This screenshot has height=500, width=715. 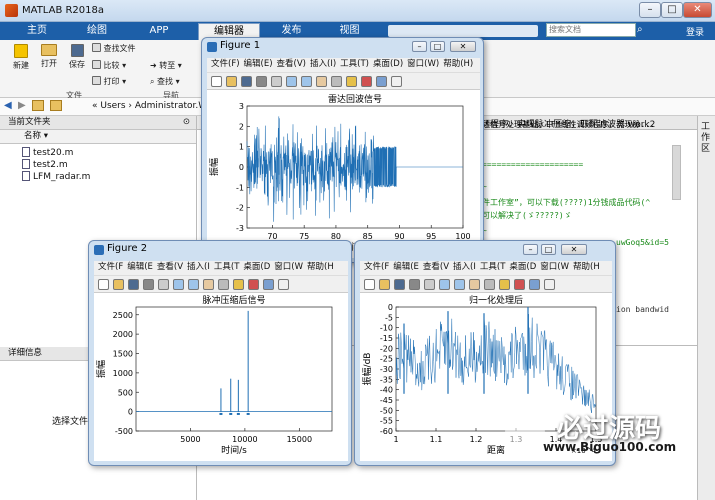 I want to click on figure1-maximize-button: □, so click(x=437, y=46).